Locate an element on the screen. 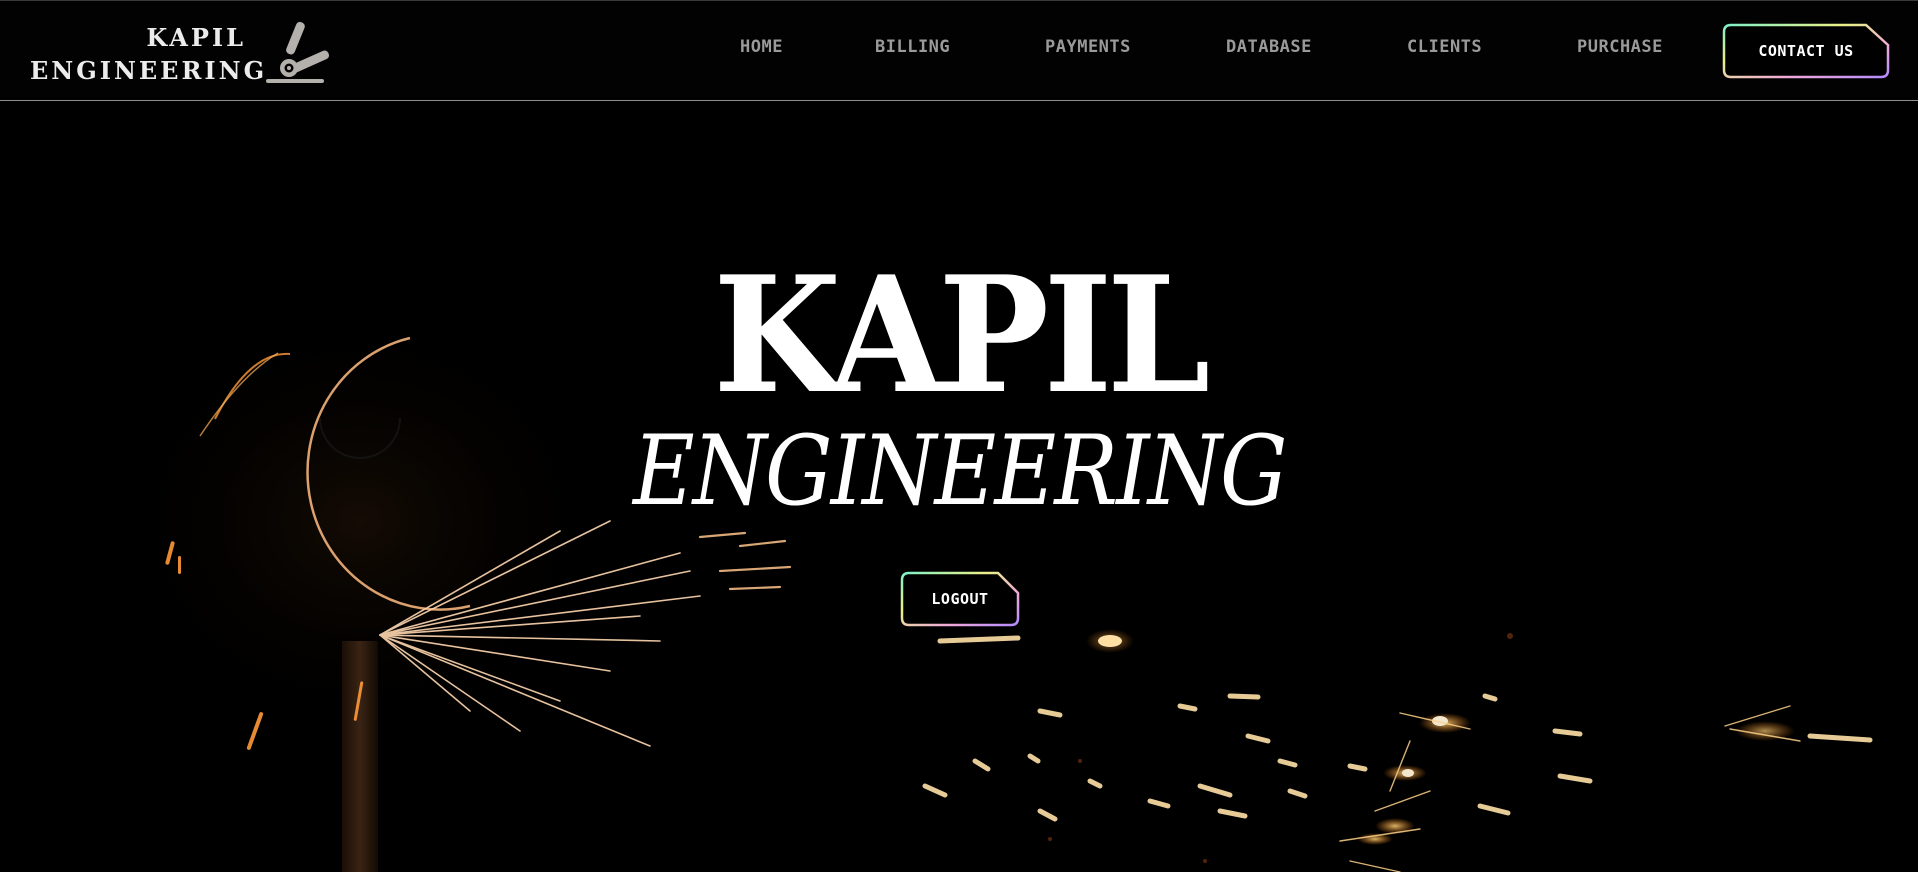  logout-label: LOGOUT is located at coordinates (960, 599).